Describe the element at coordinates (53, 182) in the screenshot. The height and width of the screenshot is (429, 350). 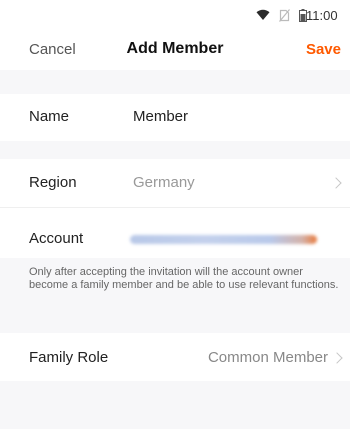
I see `region-label: Region` at that location.